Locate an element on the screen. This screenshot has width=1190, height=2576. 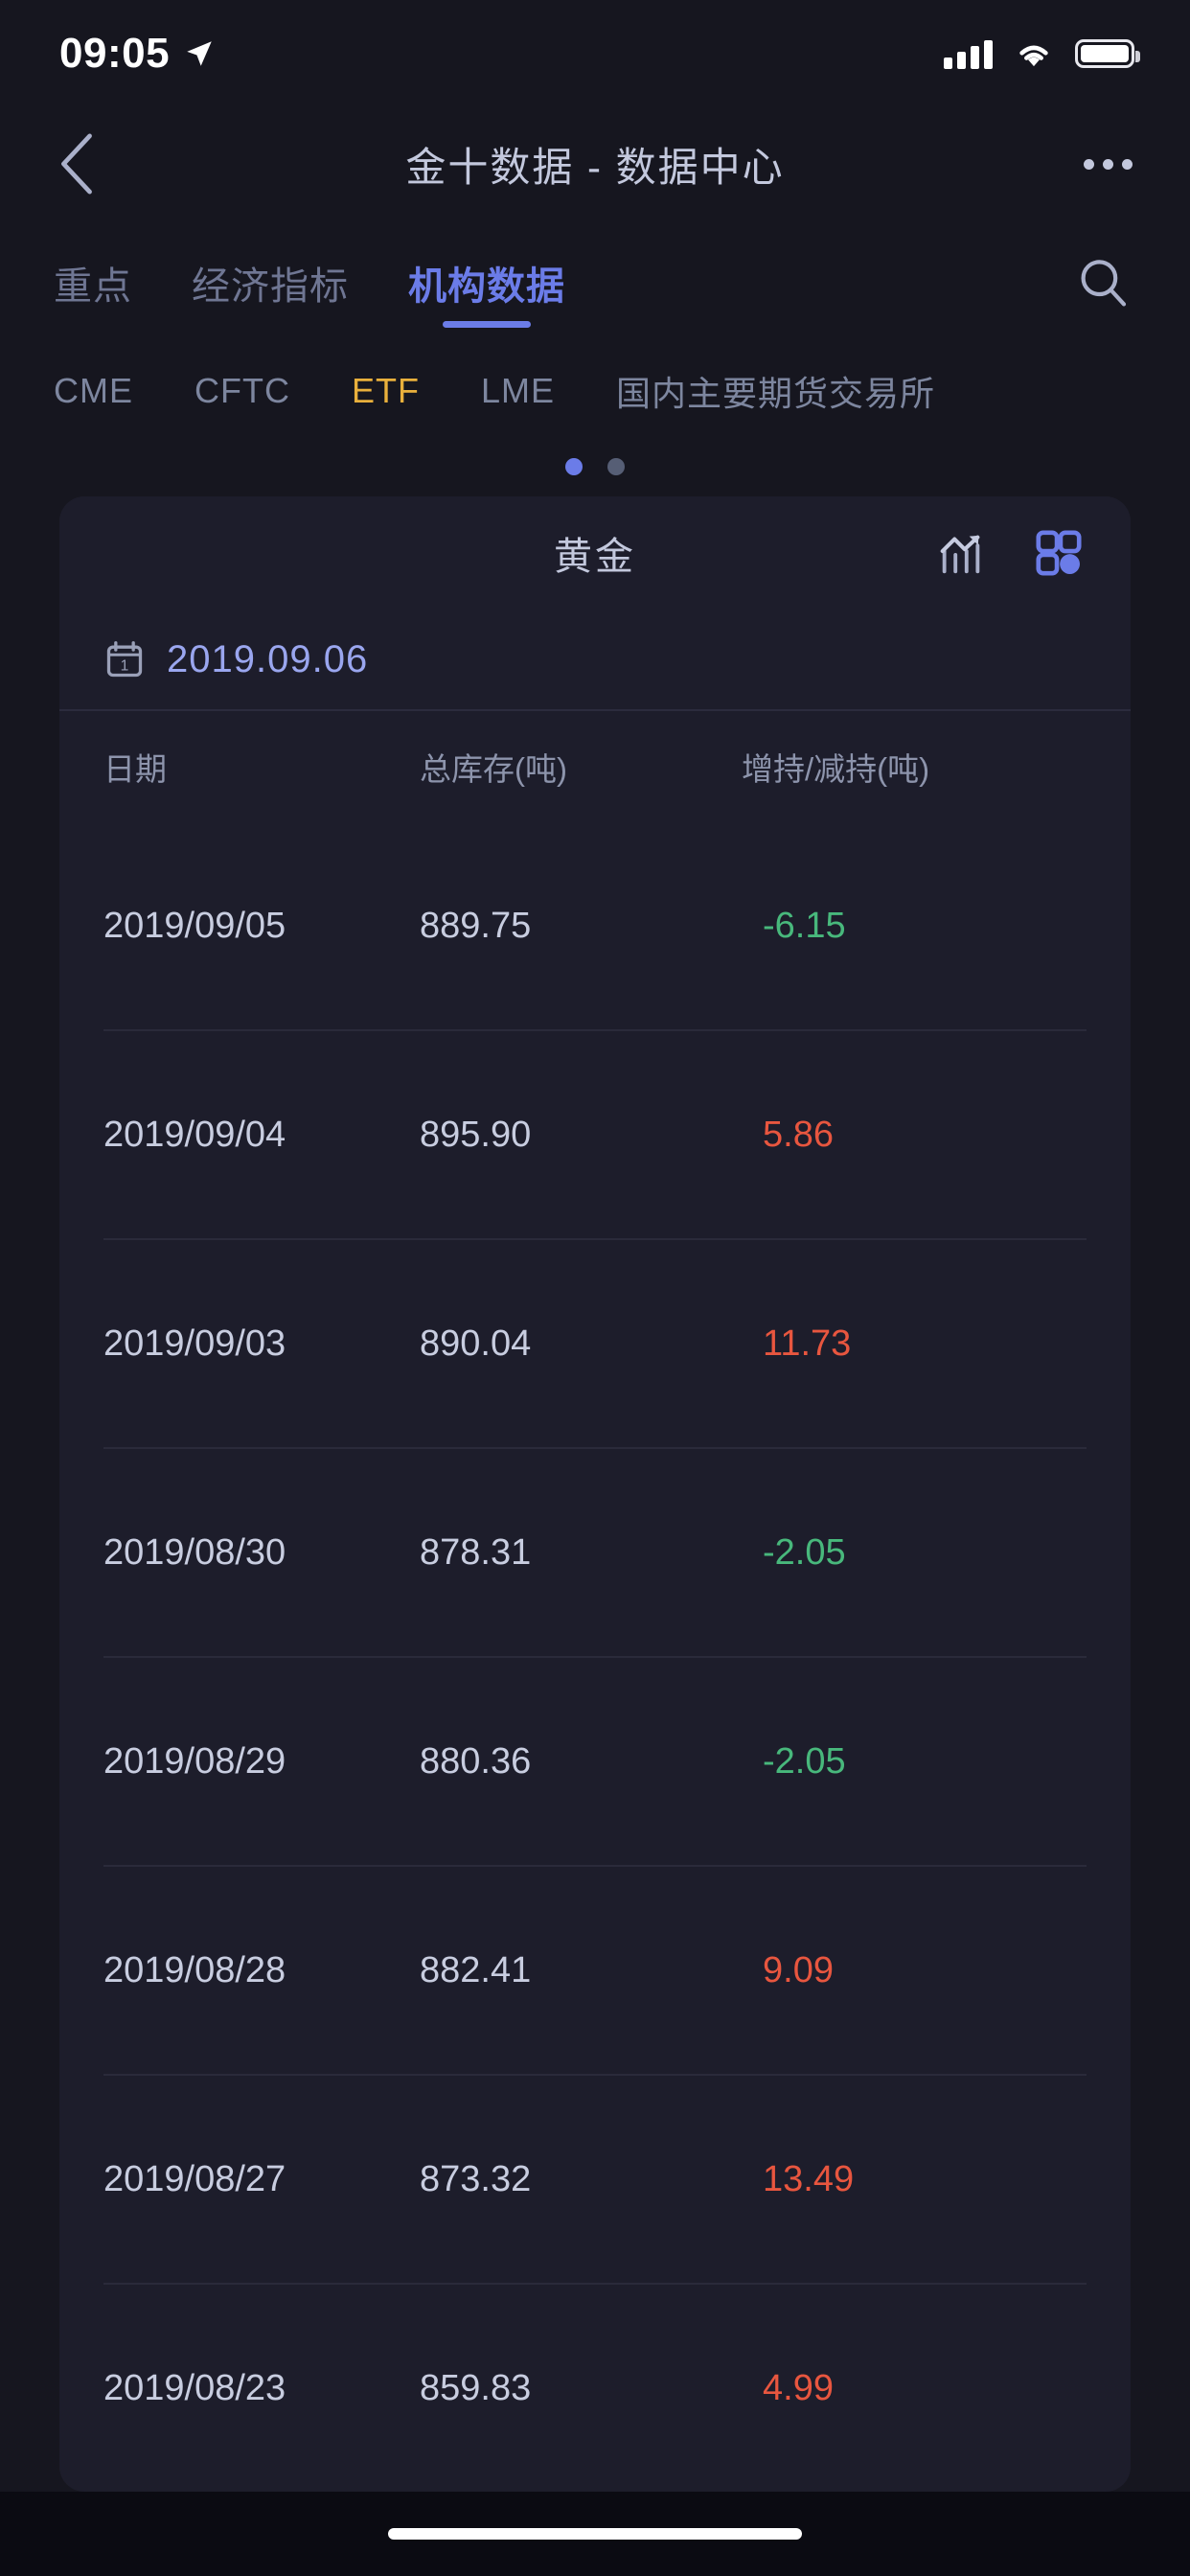
cell-date: 2019/08/29 is located at coordinates (195, 1761).